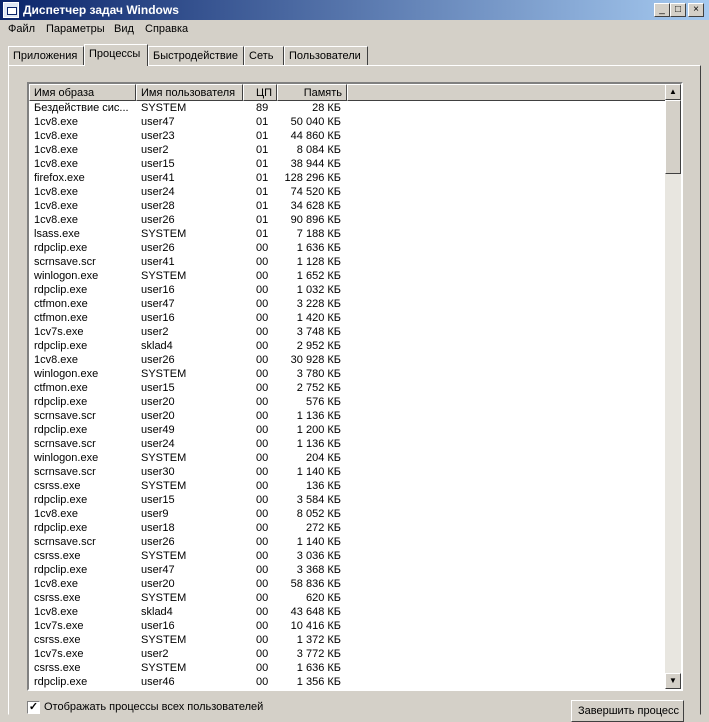 The width and height of the screenshot is (709, 722). Describe the element at coordinates (82, 92) in the screenshot. I see `column-image-name: Имя образа` at that location.